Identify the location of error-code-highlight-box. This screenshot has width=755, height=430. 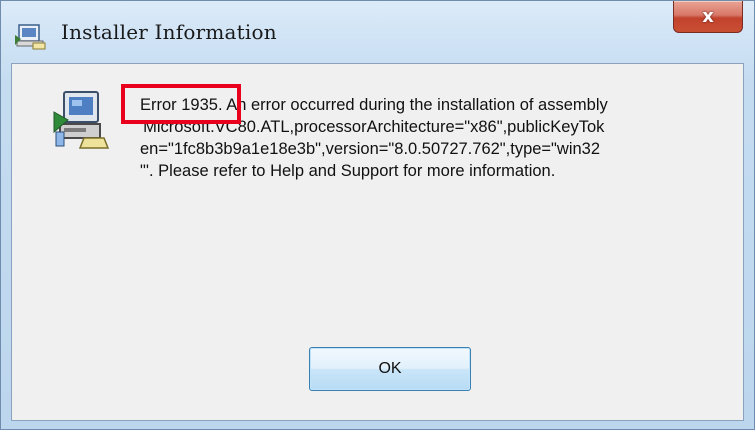
(181, 104).